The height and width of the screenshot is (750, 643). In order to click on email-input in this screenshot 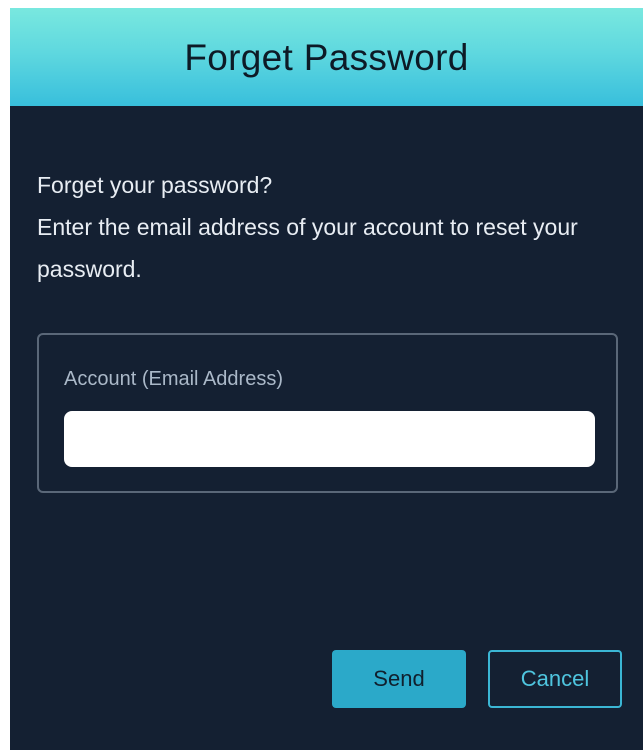, I will do `click(329, 439)`.